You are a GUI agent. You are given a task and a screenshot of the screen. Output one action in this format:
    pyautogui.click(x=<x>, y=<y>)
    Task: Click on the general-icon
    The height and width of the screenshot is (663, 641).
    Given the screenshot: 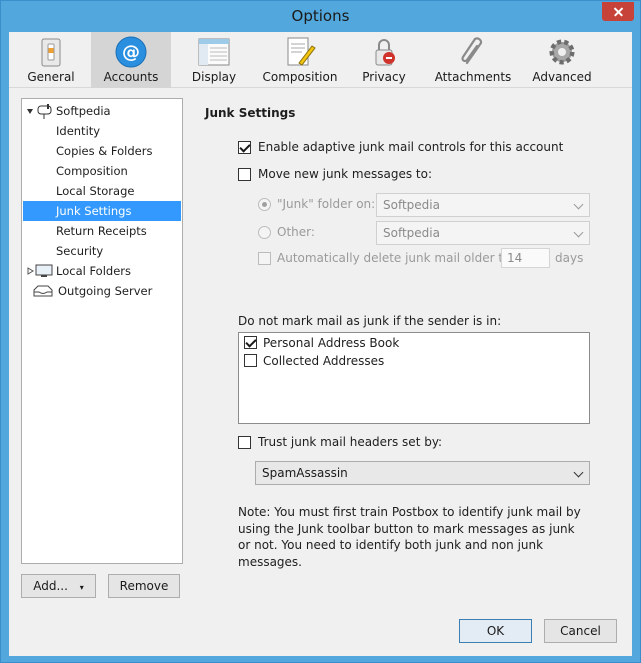 What is the action you would take?
    pyautogui.click(x=51, y=52)
    